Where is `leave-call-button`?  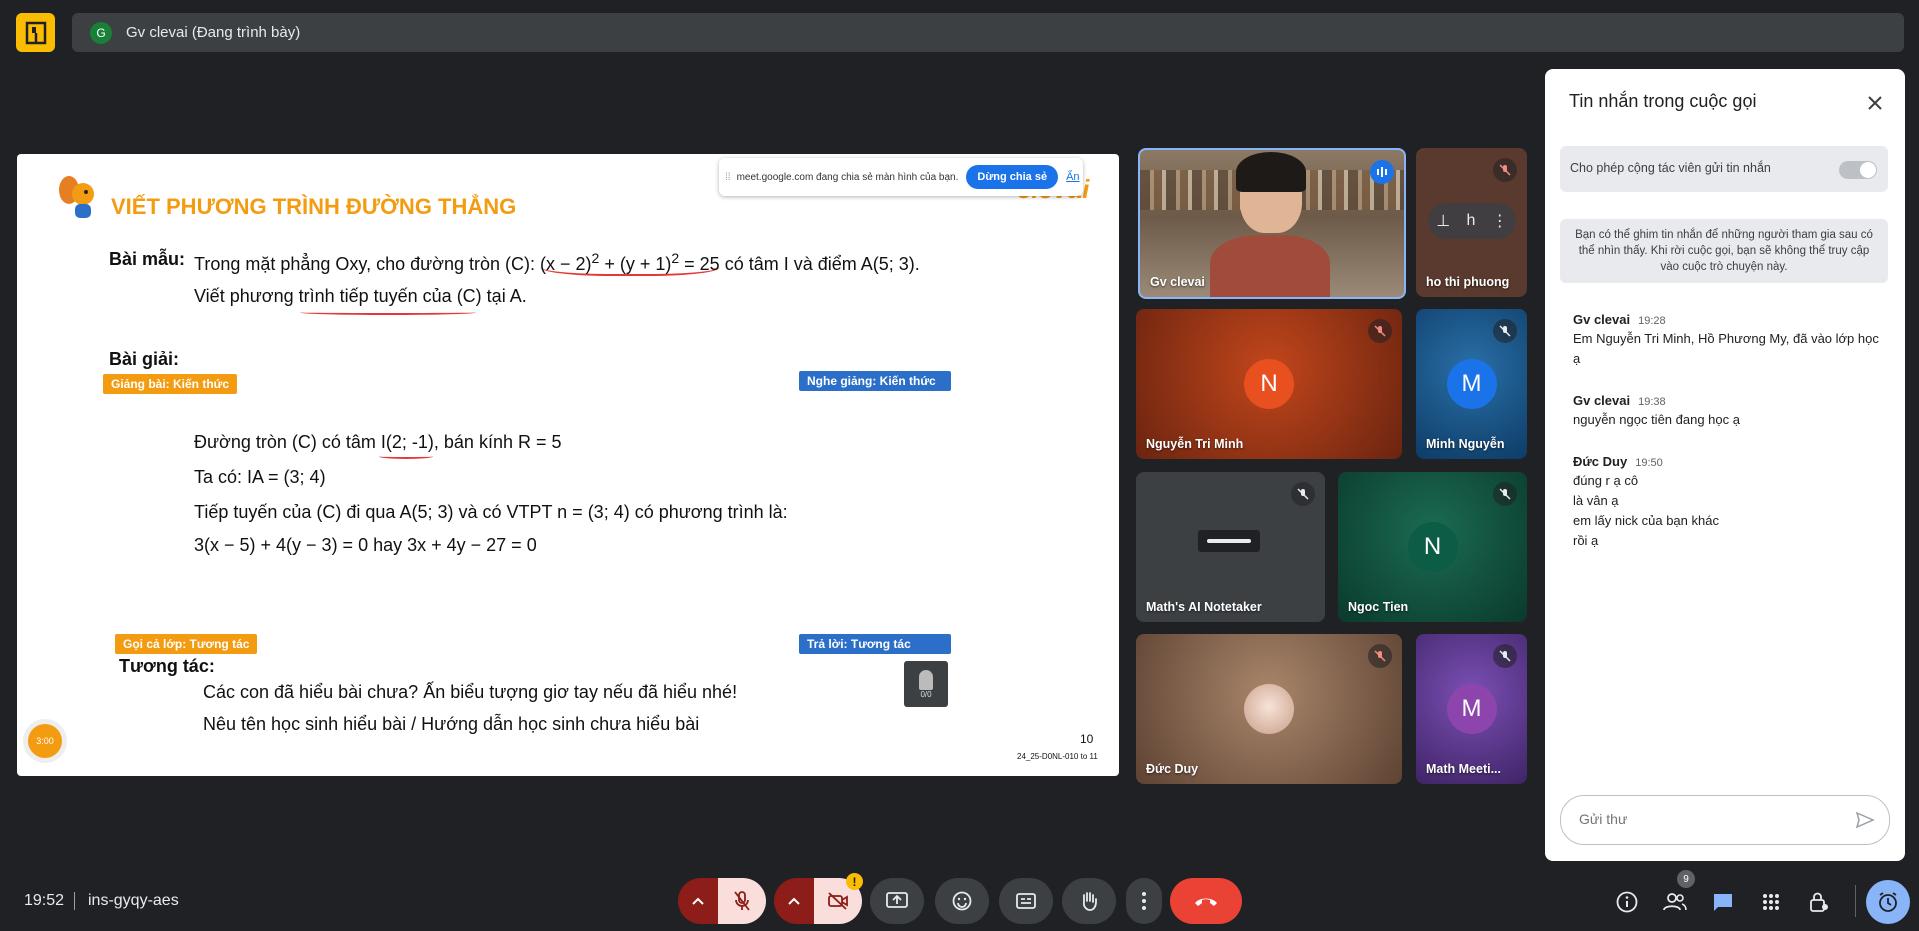
leave-call-button is located at coordinates (1206, 901).